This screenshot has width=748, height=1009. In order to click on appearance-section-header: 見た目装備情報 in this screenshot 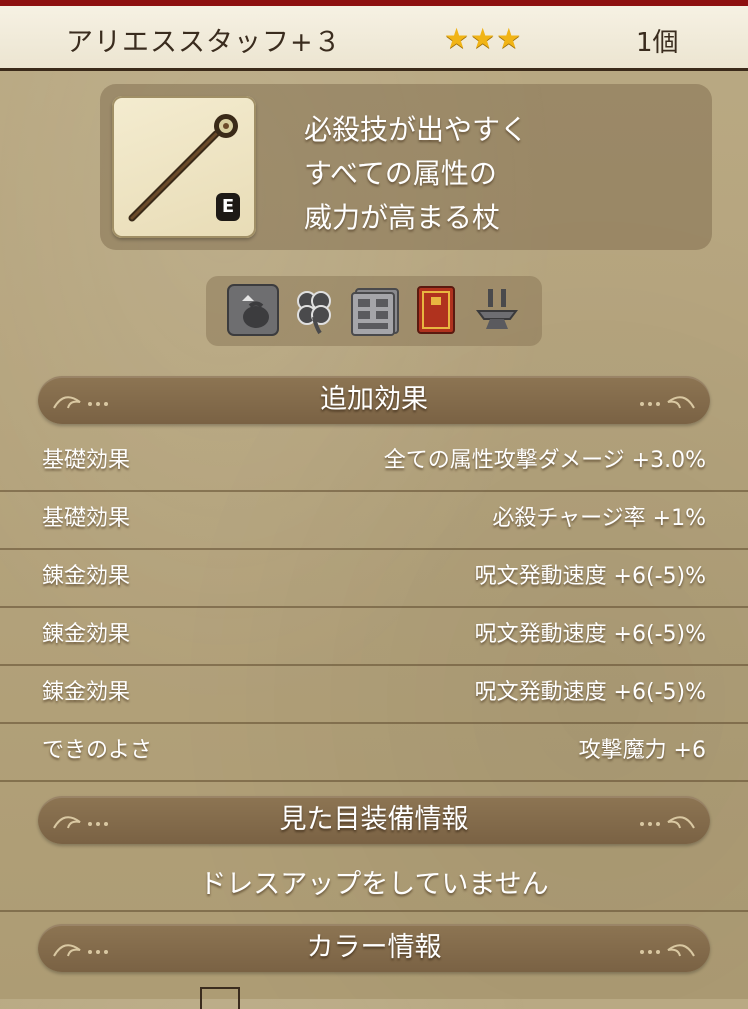, I will do `click(374, 820)`.